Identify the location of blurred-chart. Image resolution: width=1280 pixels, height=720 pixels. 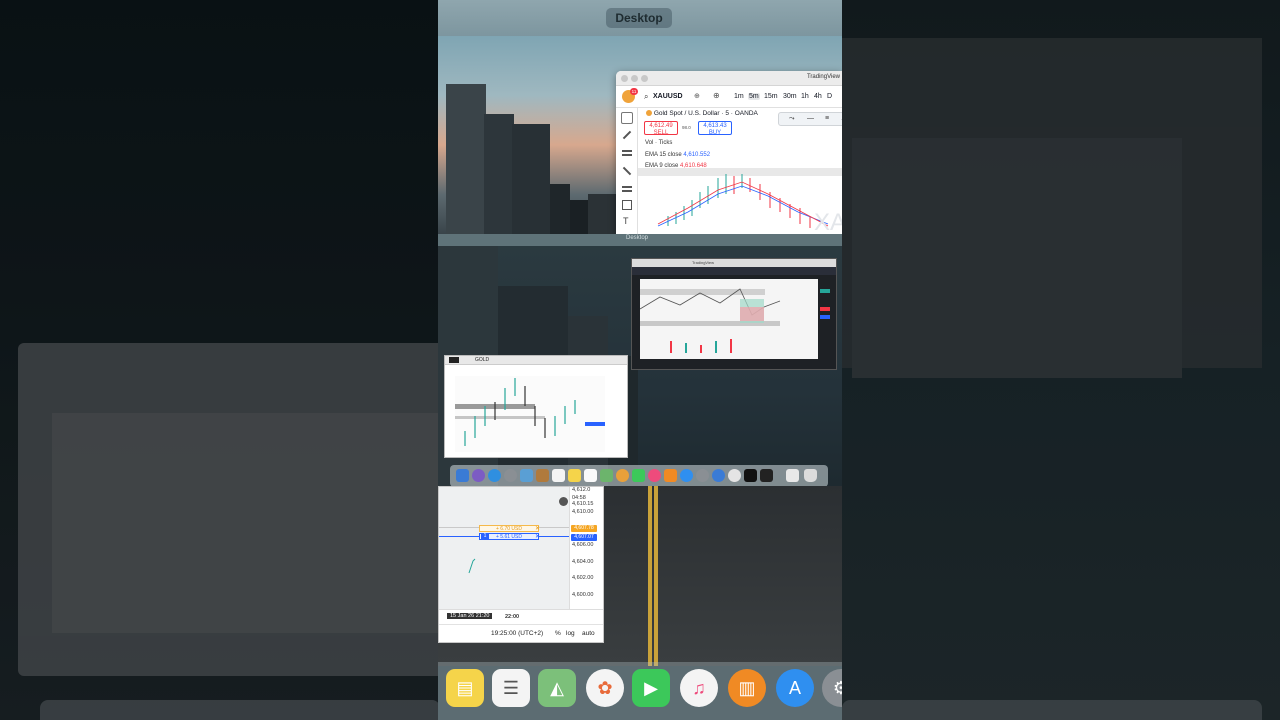
(247, 523).